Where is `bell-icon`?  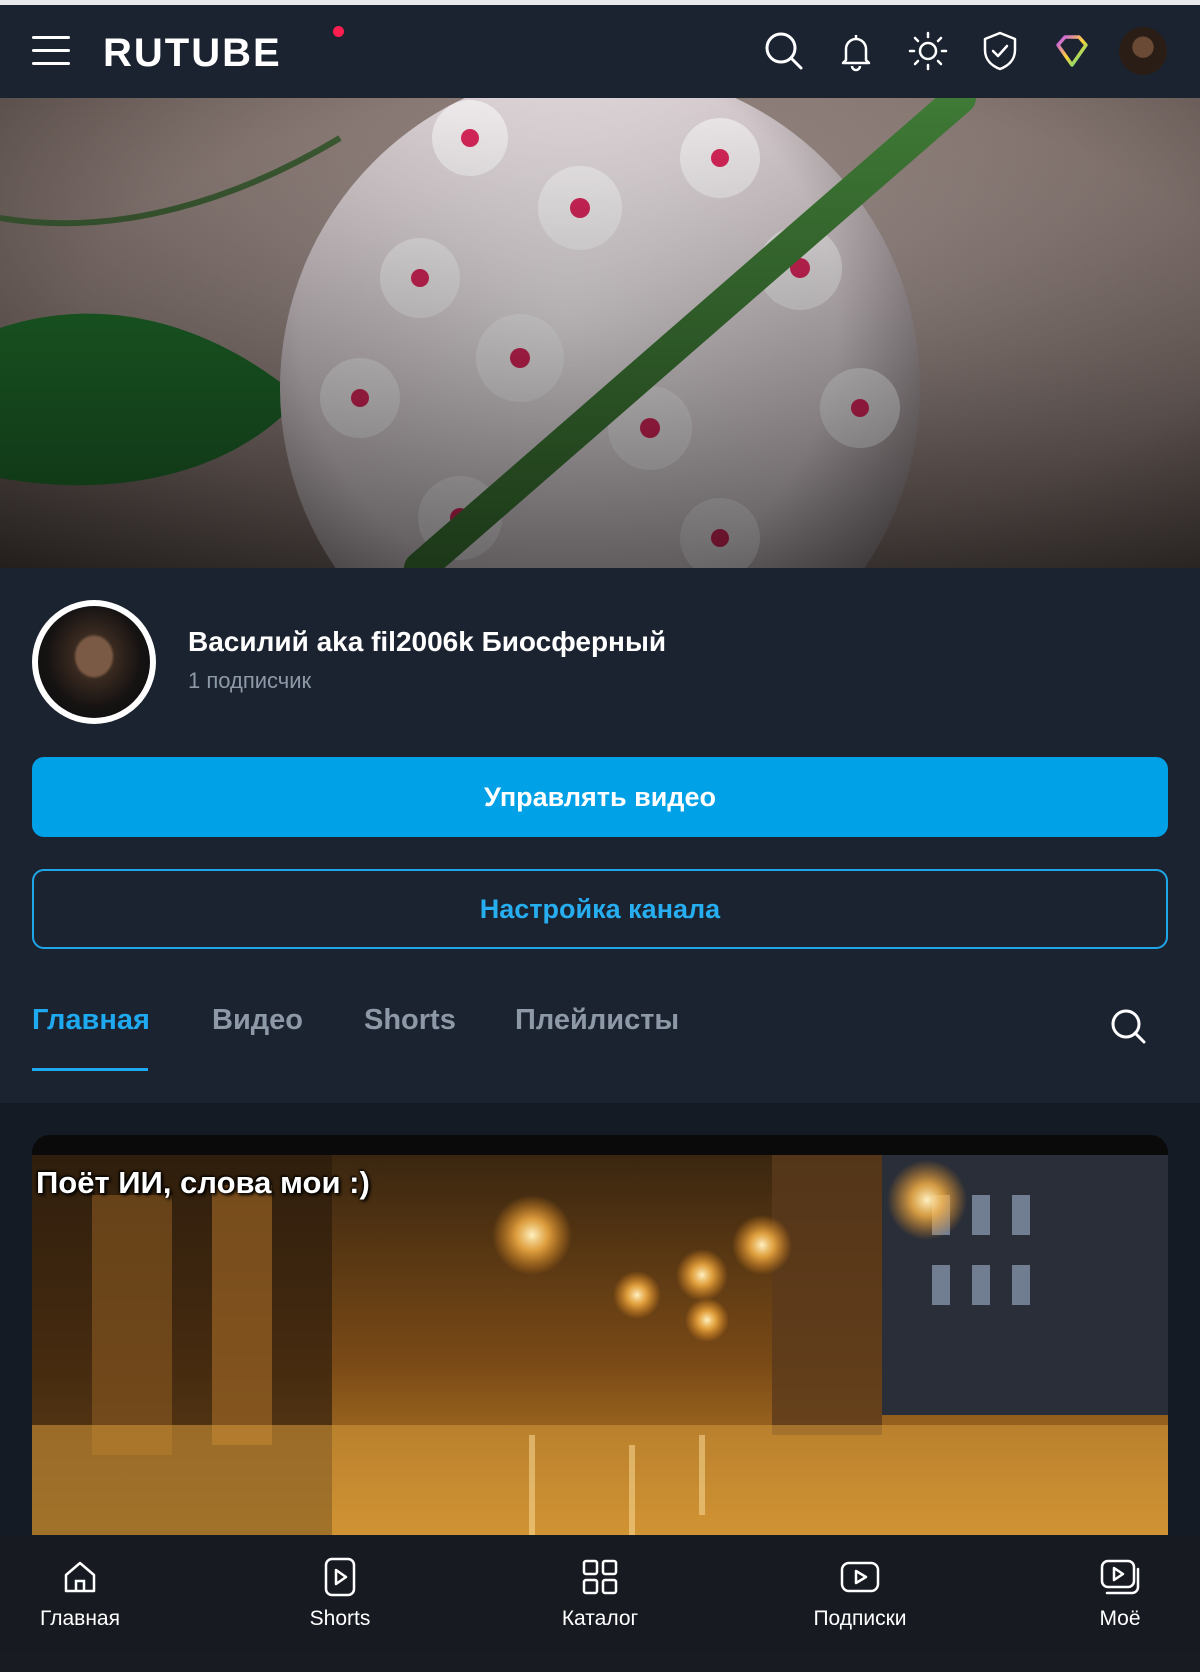
bell-icon is located at coordinates (856, 51).